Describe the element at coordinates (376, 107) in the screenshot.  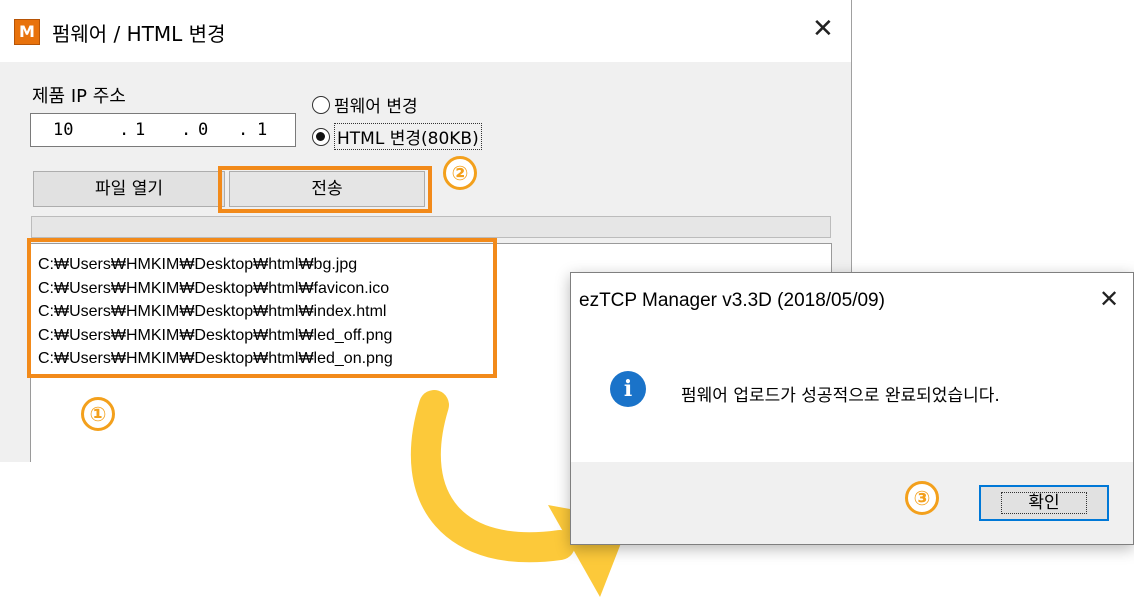
I see `radio-firmware-label: 펌웨어 변경` at that location.